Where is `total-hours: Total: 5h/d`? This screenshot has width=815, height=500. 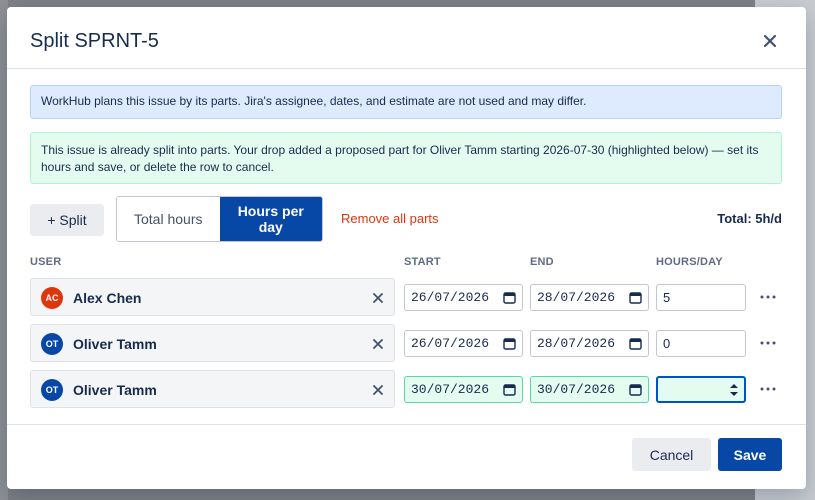 total-hours: Total: 5h/d is located at coordinates (749, 218).